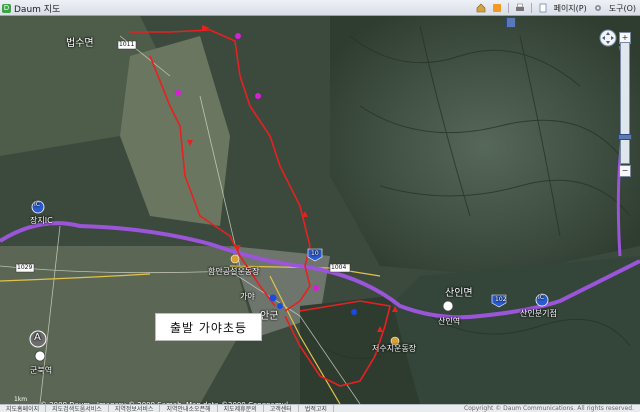 The height and width of the screenshot is (412, 640). What do you see at coordinates (41, 370) in the screenshot?
I see `label-gunbuk: 군북역` at bounding box center [41, 370].